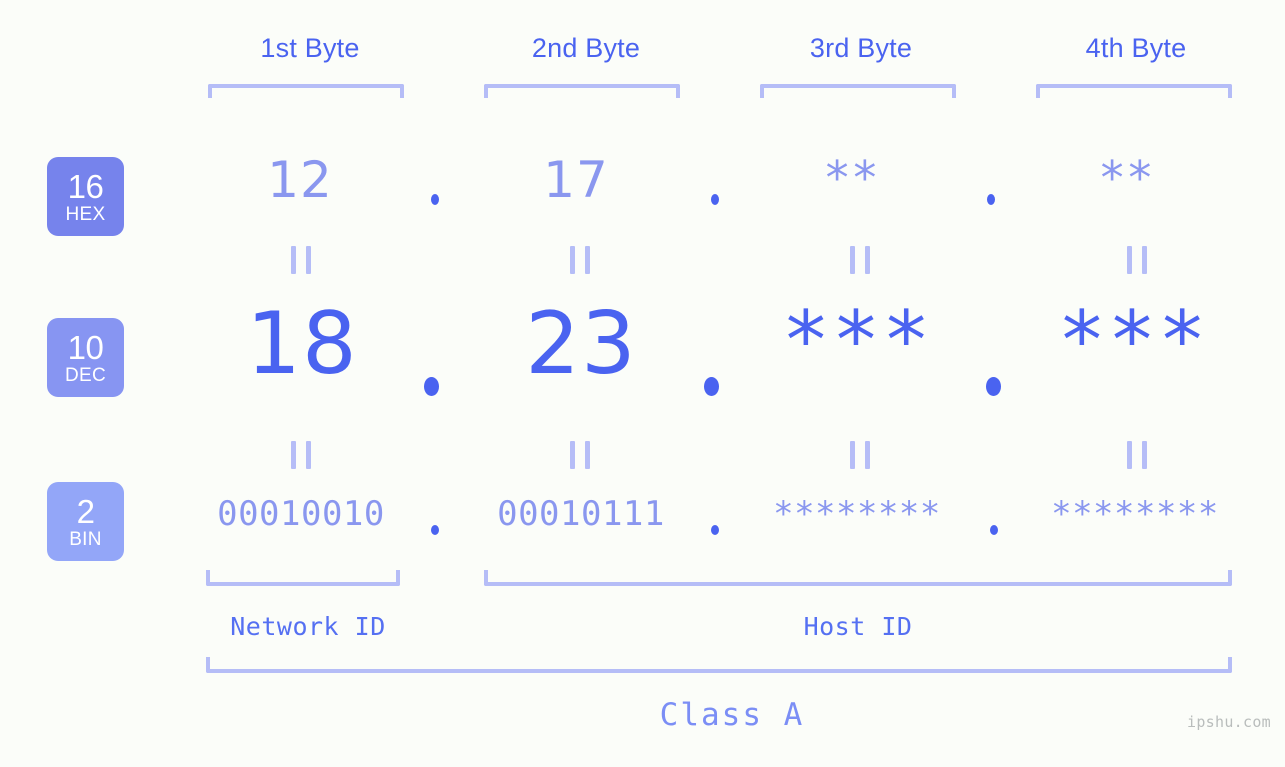 The height and width of the screenshot is (767, 1285). Describe the element at coordinates (576, 180) in the screenshot. I see `hex-byte-2-value: 17` at that location.